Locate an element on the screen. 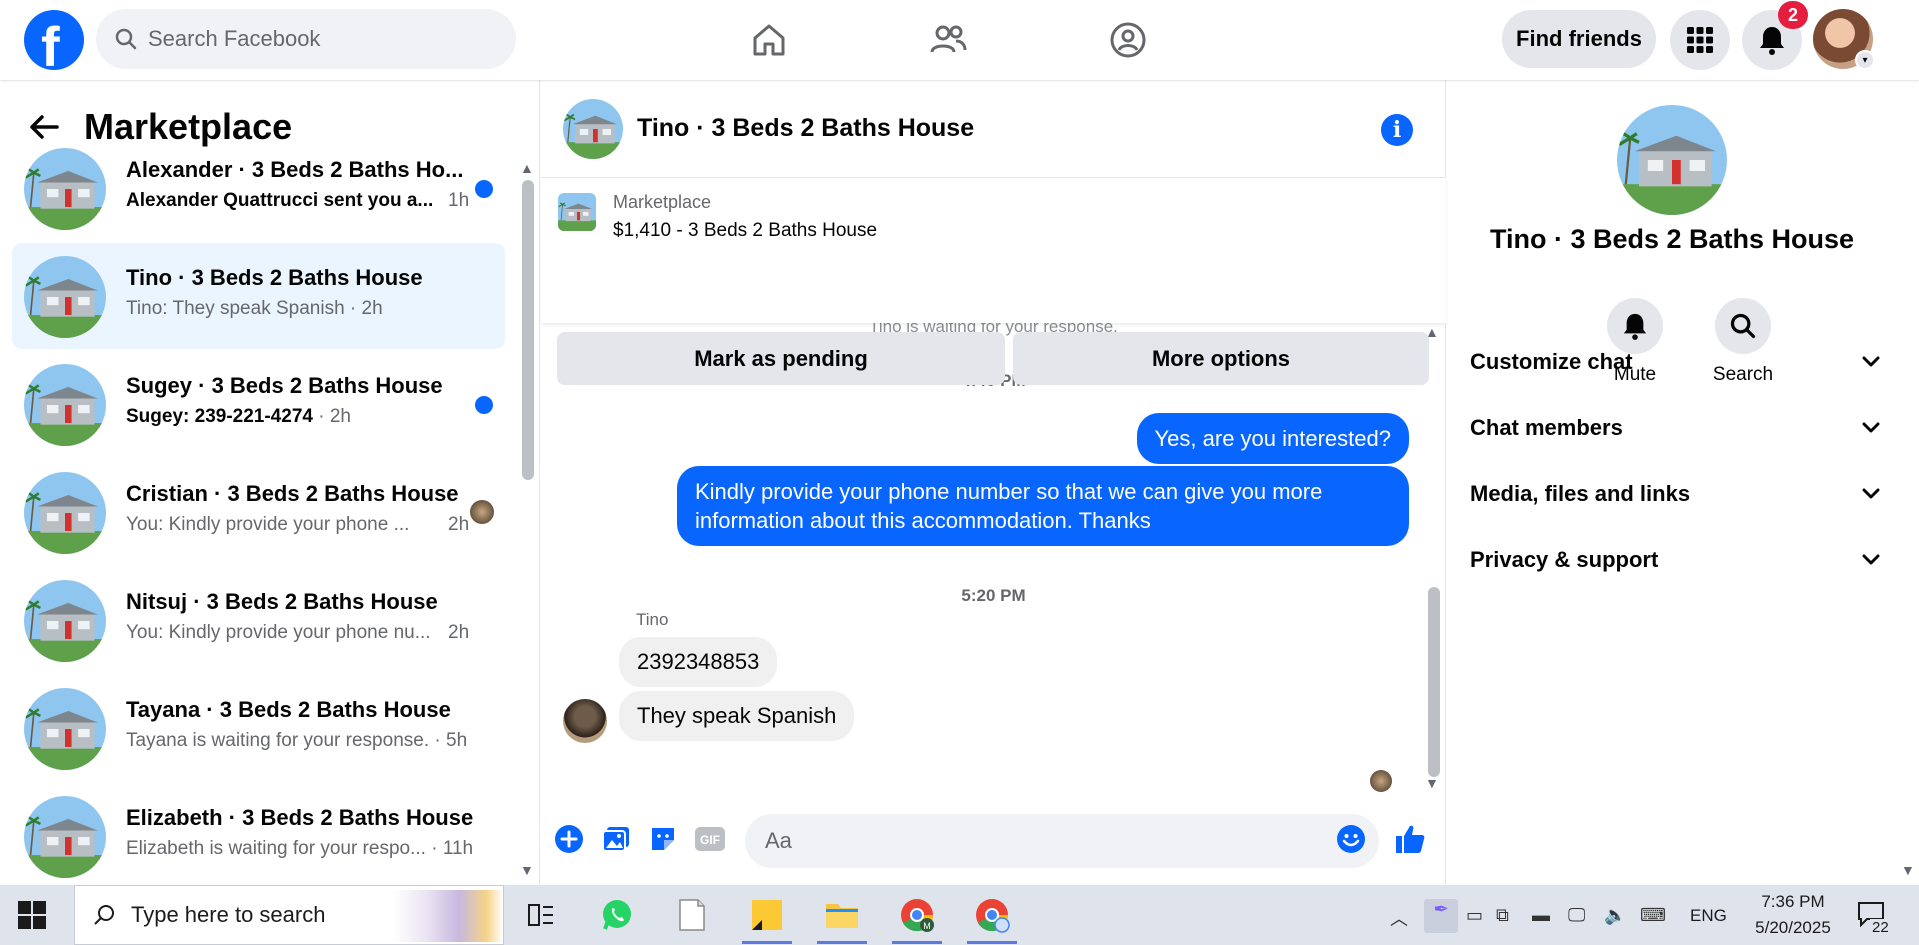  listing-thumbnail-small is located at coordinates (577, 212).